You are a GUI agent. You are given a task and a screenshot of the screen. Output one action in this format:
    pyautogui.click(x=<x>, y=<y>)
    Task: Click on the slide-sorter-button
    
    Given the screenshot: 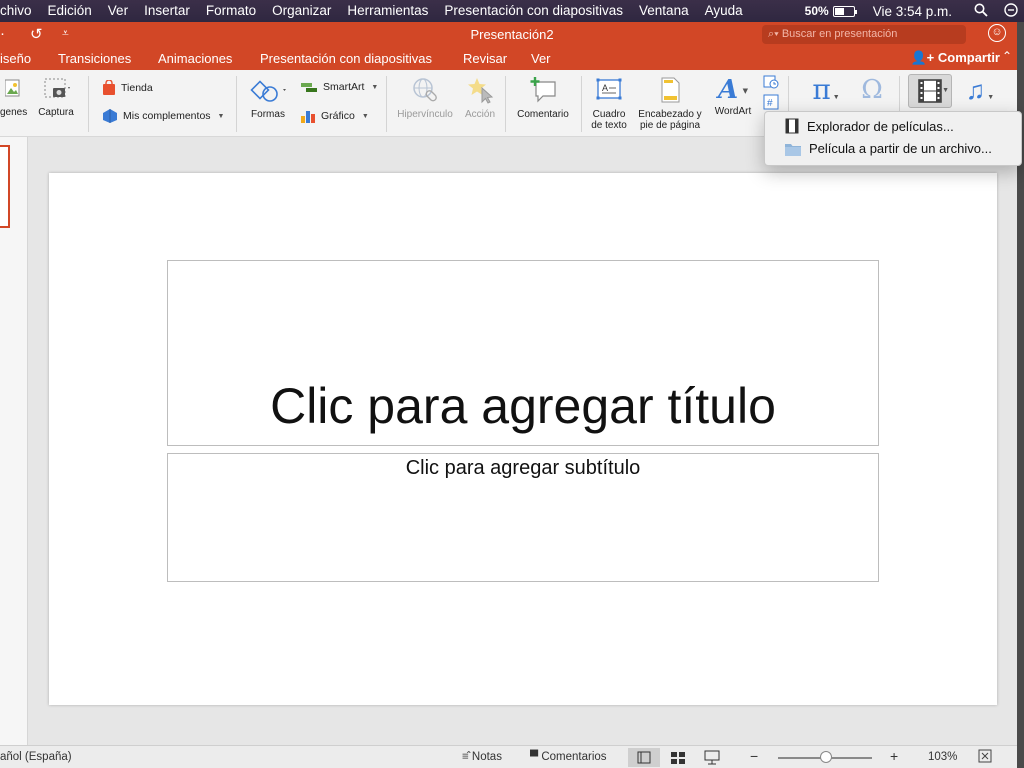 What is the action you would take?
    pyautogui.click(x=678, y=757)
    